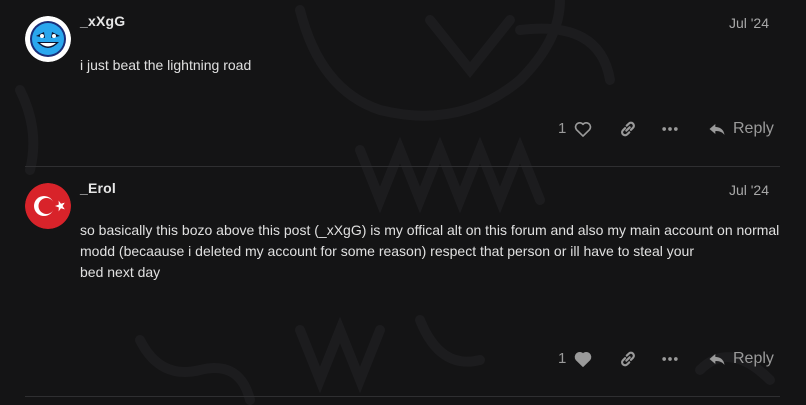 This screenshot has width=806, height=405. I want to click on geometry-dash-face-icon, so click(48, 39).